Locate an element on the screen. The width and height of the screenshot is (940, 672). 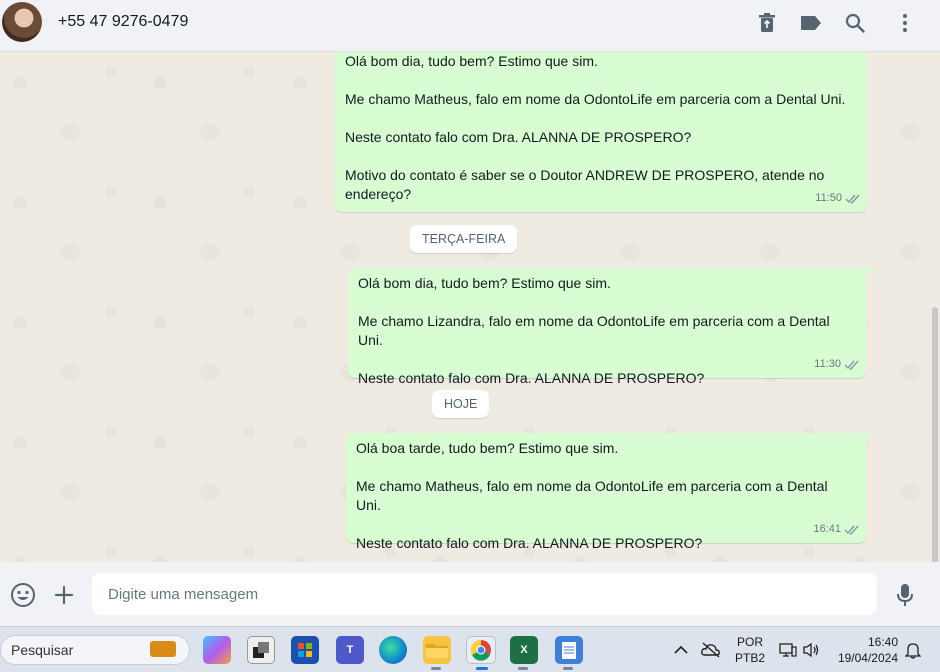
notepad-icon is located at coordinates (569, 650).